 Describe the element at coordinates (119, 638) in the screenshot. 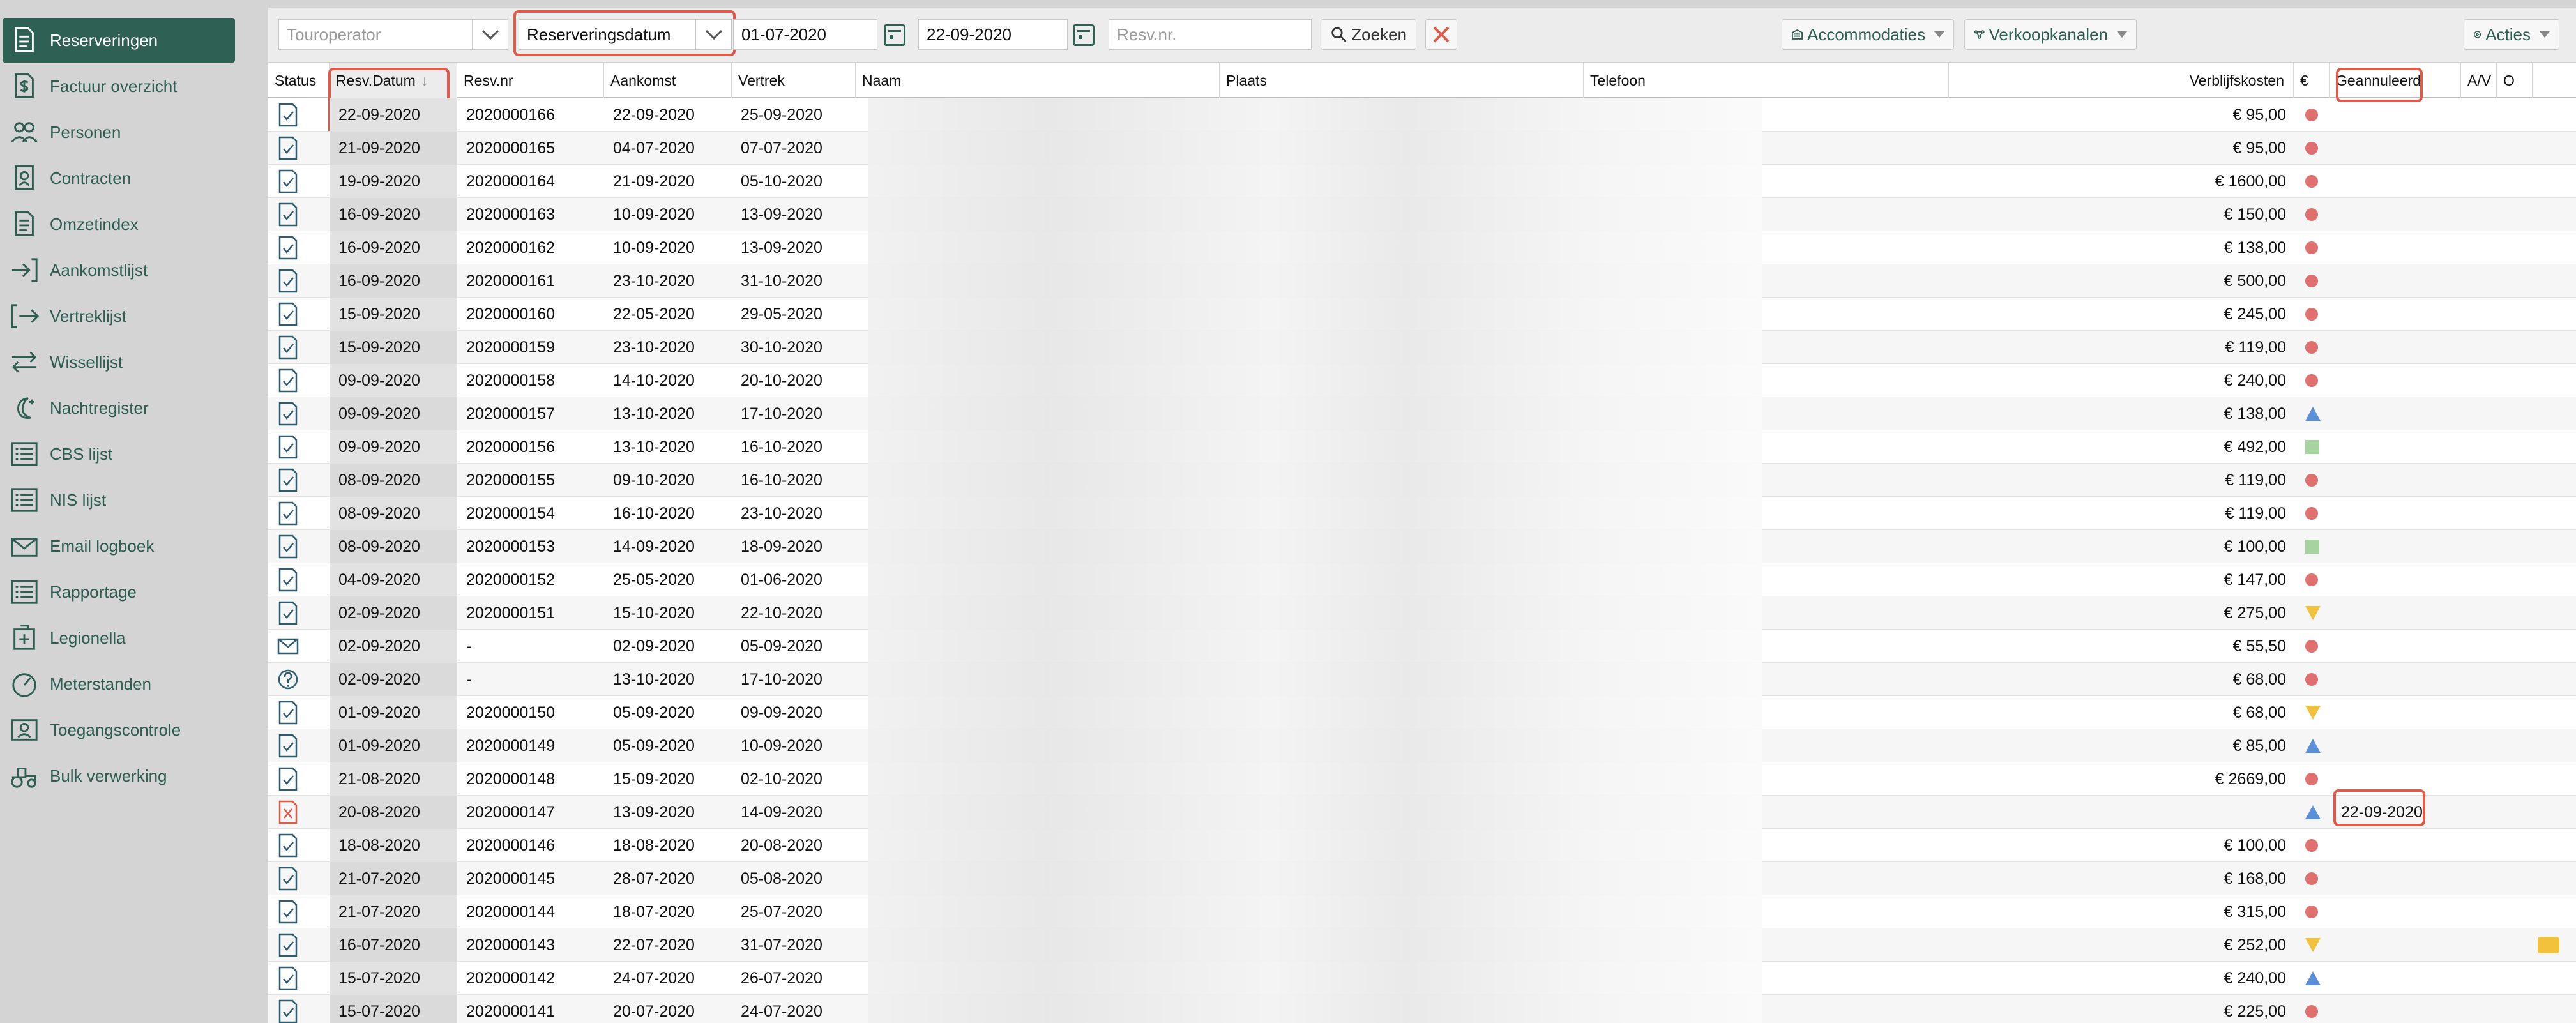

I see `sidebar-item-legionella: Legionella` at that location.